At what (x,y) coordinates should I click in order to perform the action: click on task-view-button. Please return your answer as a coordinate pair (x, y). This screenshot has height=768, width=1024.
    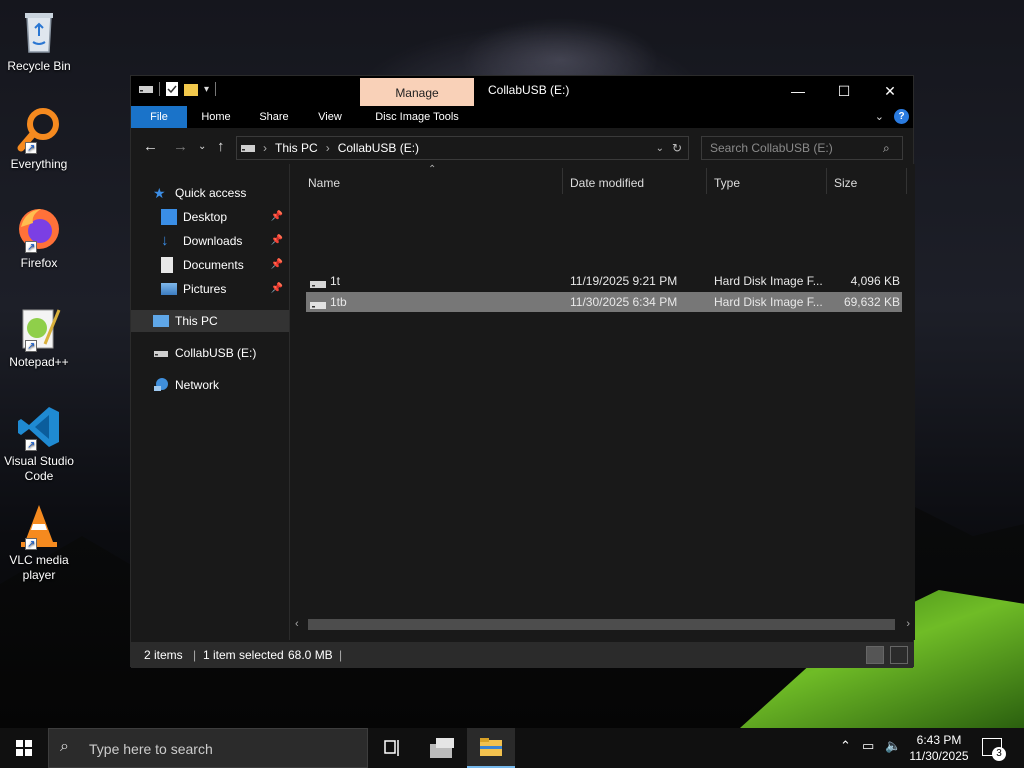
    Looking at the image, I should click on (392, 748).